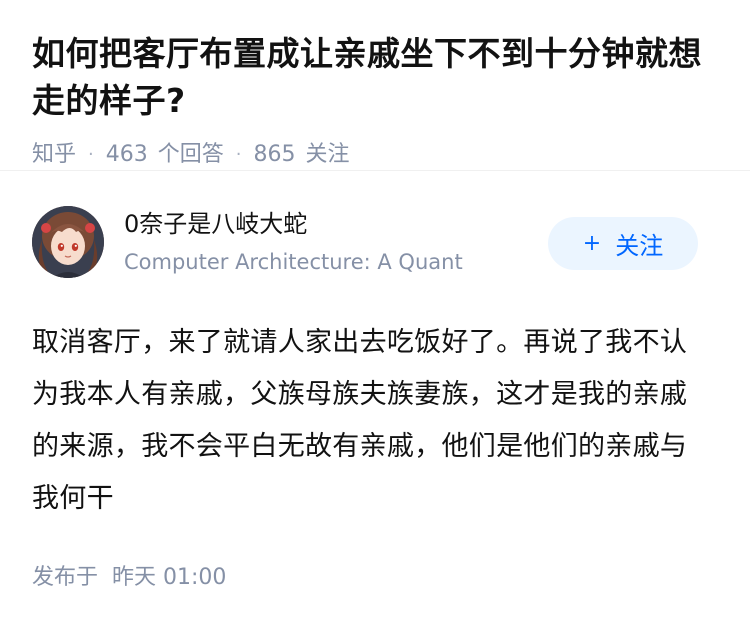  I want to click on question-meta: 知乎 · 463 个回答 · 865 关注, so click(375, 155).